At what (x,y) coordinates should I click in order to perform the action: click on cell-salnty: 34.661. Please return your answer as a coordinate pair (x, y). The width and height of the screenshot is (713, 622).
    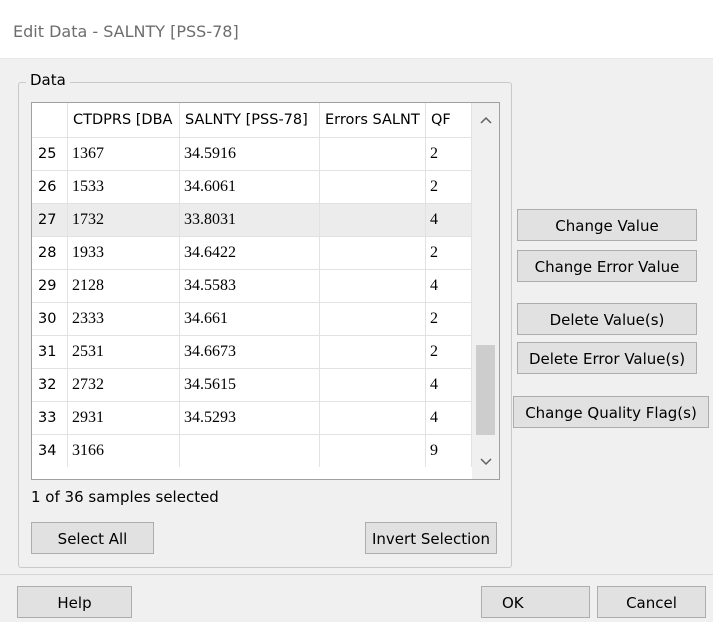
    Looking at the image, I should click on (250, 319).